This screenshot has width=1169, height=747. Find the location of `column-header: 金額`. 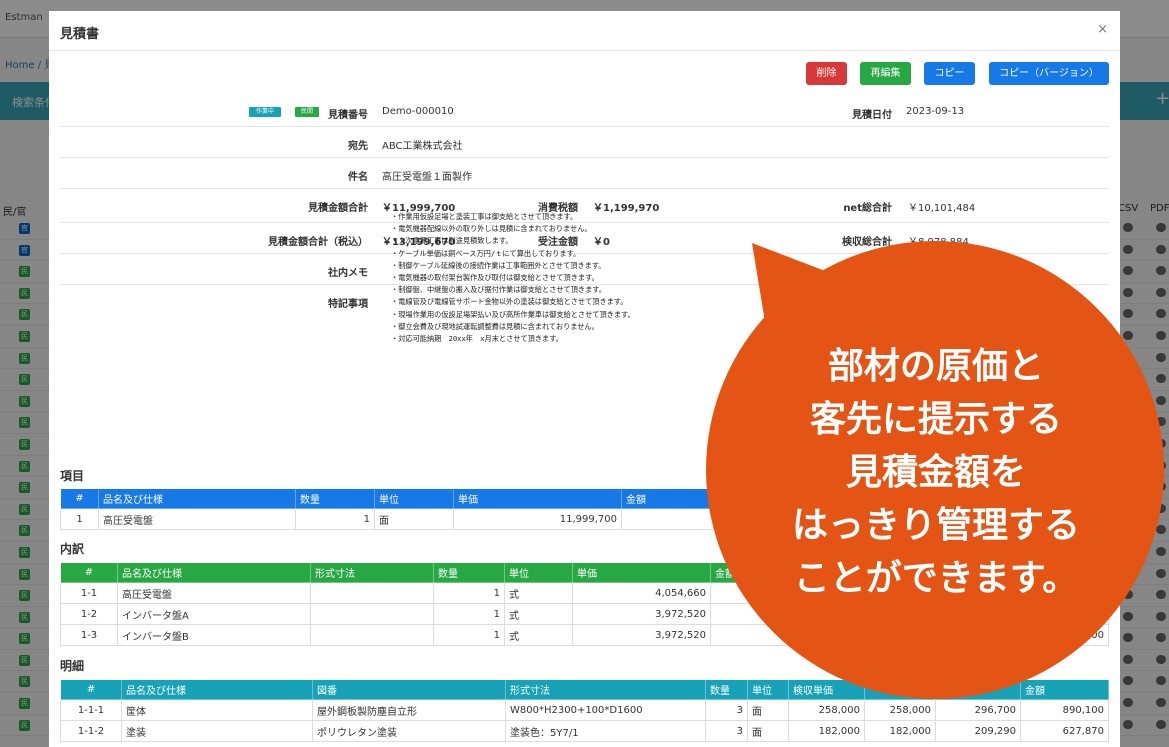

column-header: 金額 is located at coordinates (1064, 689).